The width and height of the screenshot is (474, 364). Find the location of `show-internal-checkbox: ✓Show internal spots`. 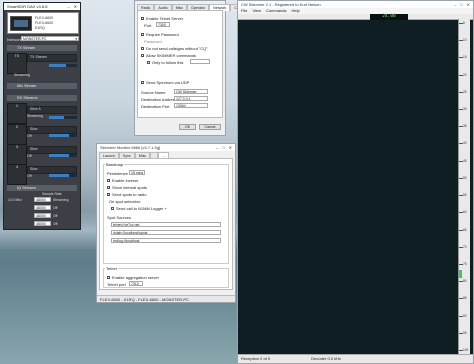

show-internal-checkbox: ✓Show internal spots is located at coordinates (127, 187).